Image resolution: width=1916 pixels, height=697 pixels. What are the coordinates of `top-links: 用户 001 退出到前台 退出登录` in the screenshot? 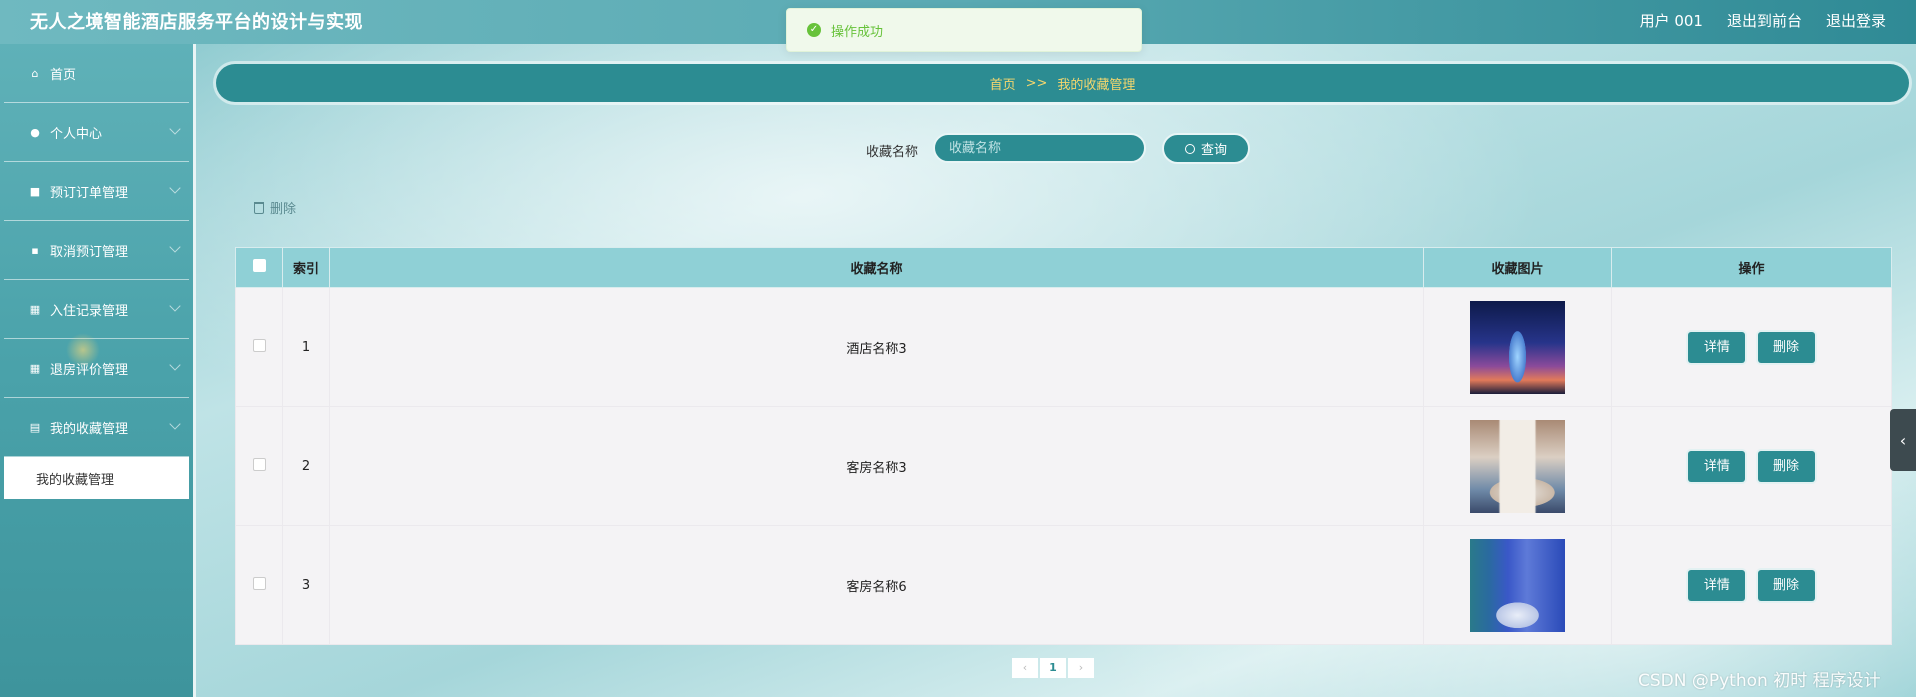 It's located at (1763, 20).